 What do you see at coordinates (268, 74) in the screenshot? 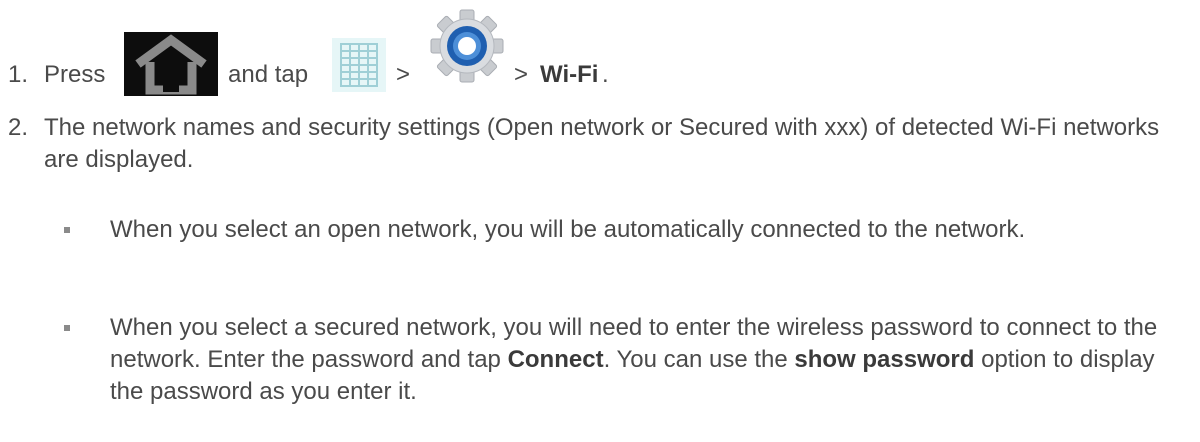
I see `and-tap-text: and tap` at bounding box center [268, 74].